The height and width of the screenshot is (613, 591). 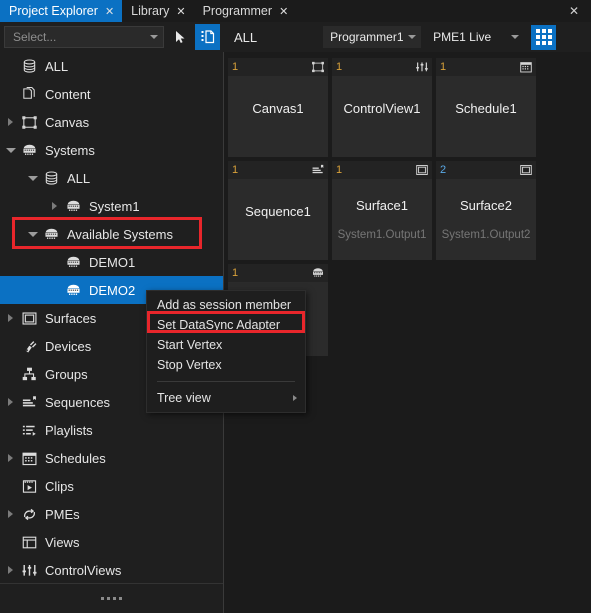 I want to click on tile-body: Surface1 System1.Output1, so click(x=382, y=219).